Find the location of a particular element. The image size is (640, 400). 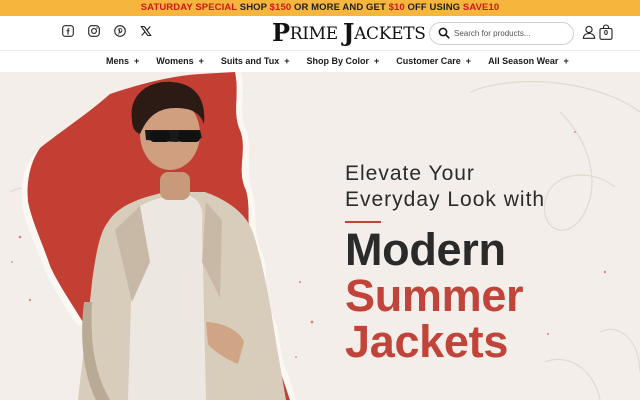

logo-letter: P is located at coordinates (281, 32).